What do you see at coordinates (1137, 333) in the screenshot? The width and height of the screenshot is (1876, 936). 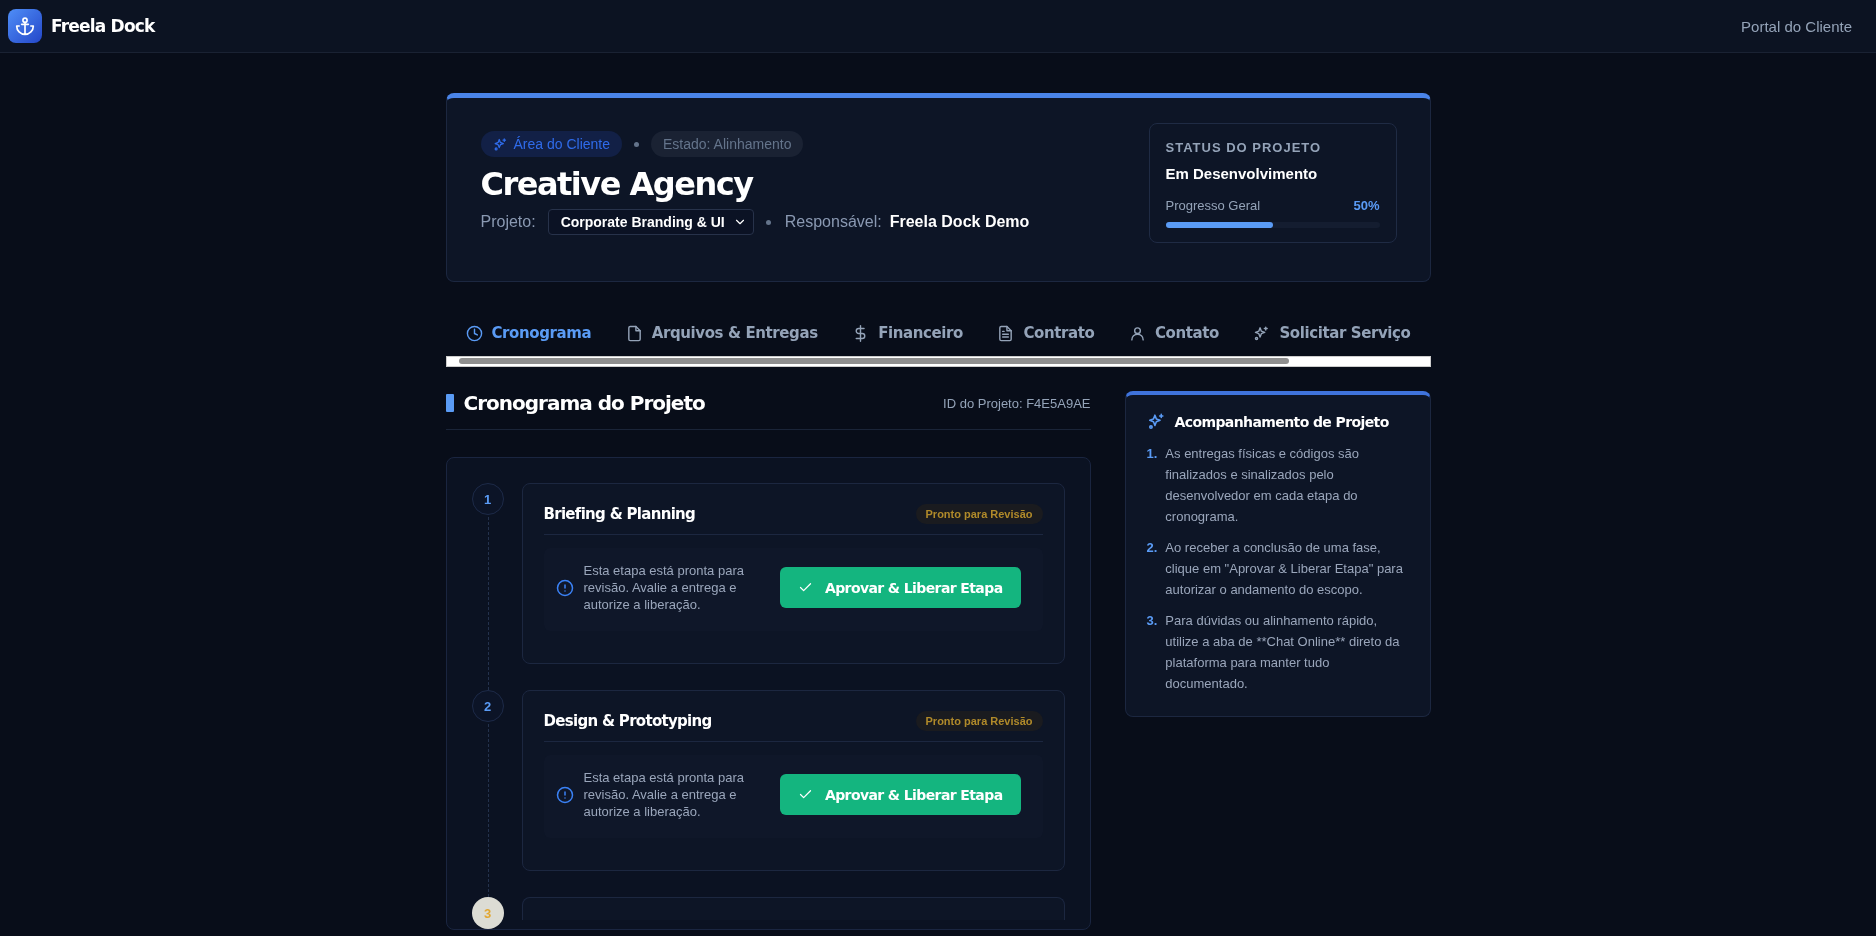 I see `user-icon` at bounding box center [1137, 333].